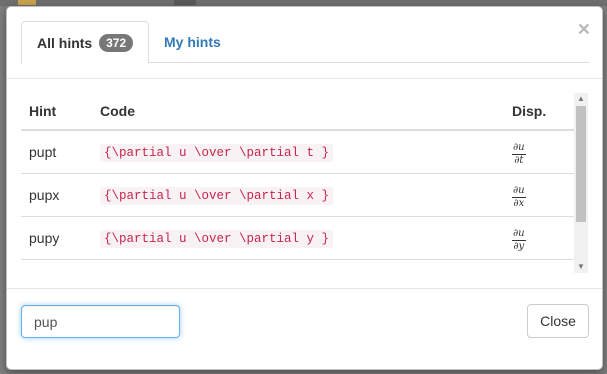  What do you see at coordinates (217, 239) in the screenshot?
I see `hint-code: {\partial u \over \partial y }` at bounding box center [217, 239].